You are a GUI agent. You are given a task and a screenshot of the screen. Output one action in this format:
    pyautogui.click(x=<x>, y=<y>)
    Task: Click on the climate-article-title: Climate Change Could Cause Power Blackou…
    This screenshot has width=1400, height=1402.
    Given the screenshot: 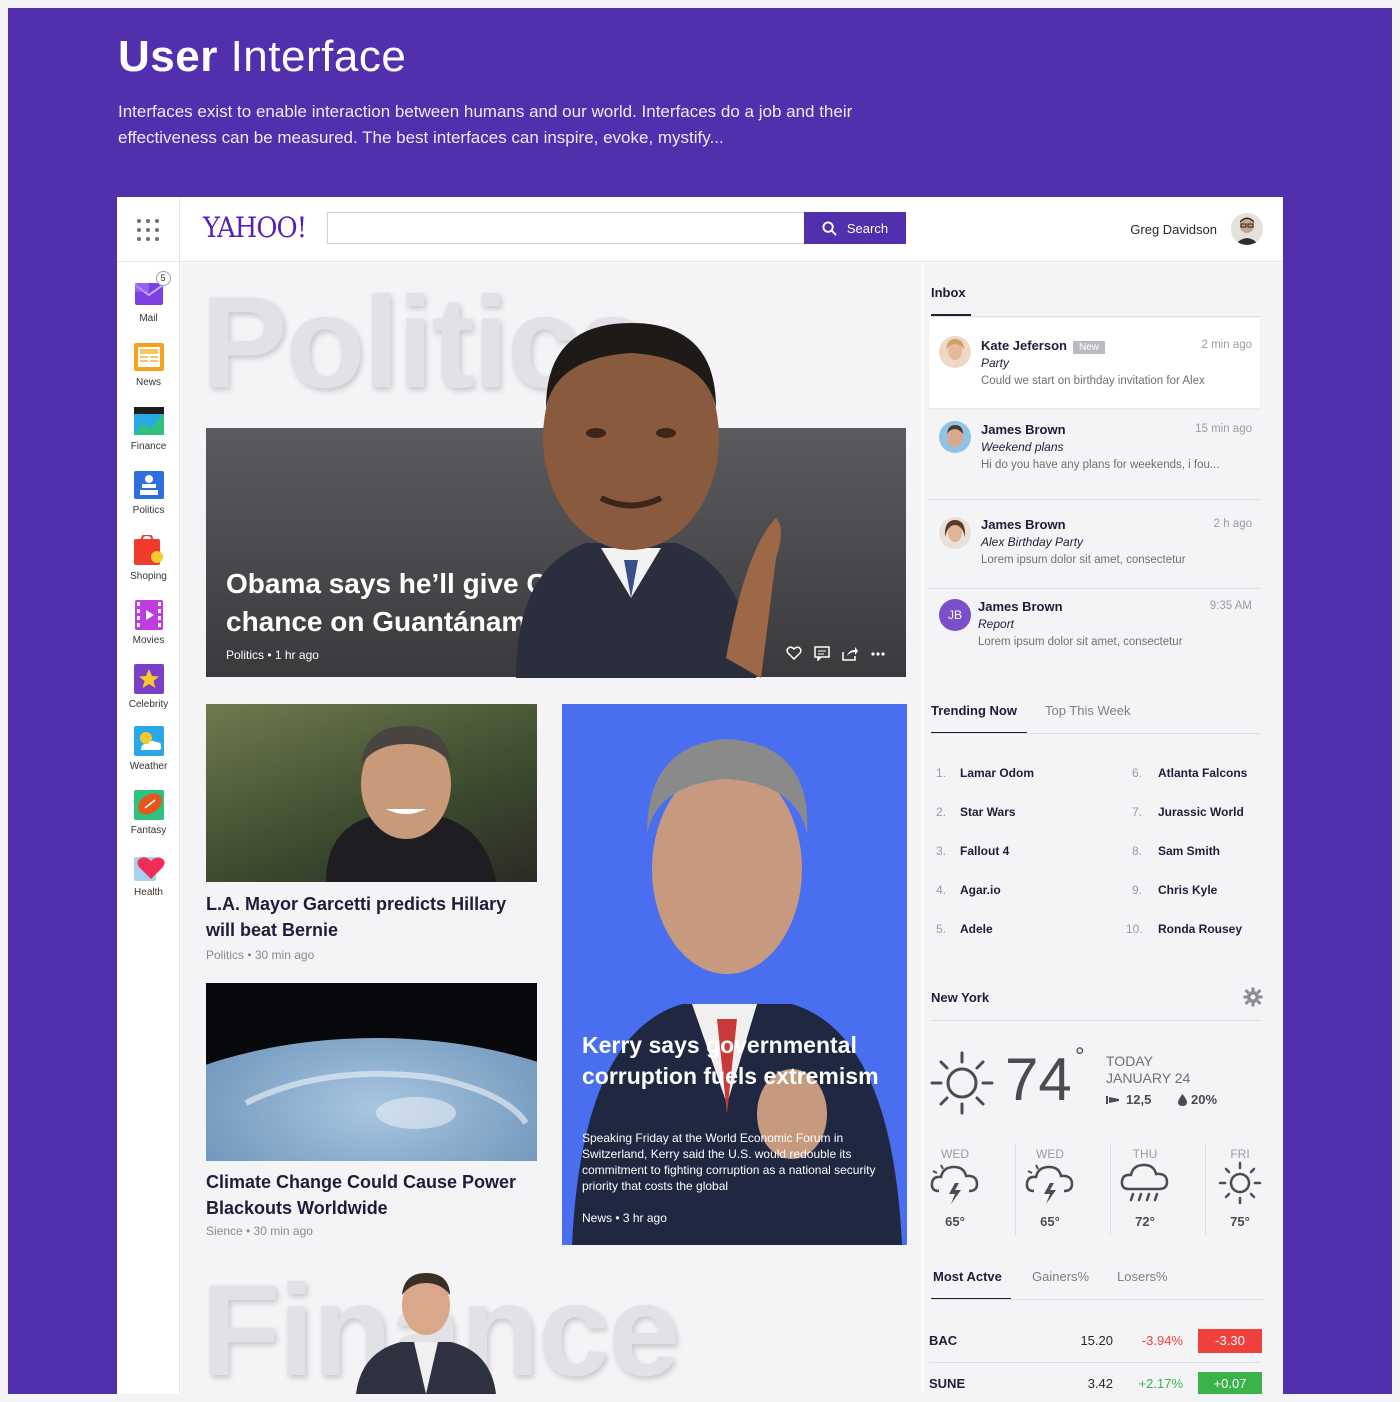 What is the action you would take?
    pyautogui.click(x=371, y=1195)
    